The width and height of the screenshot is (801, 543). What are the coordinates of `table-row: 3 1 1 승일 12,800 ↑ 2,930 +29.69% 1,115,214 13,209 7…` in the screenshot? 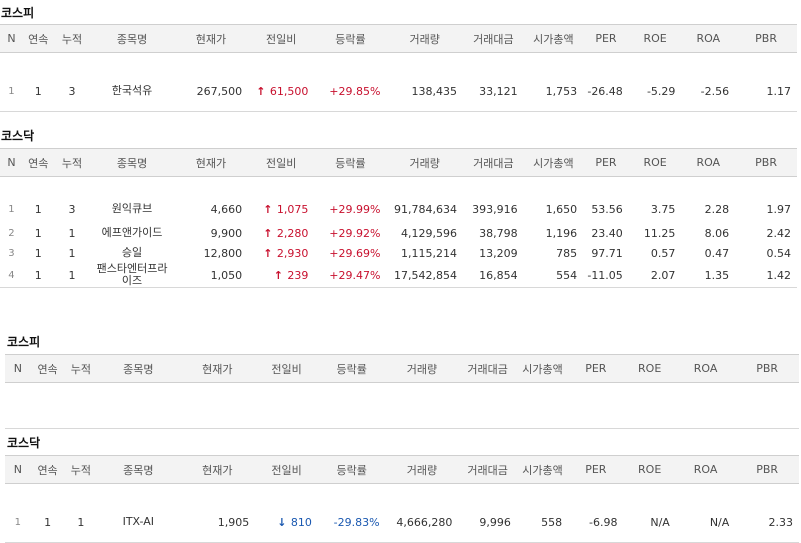 It's located at (398, 253).